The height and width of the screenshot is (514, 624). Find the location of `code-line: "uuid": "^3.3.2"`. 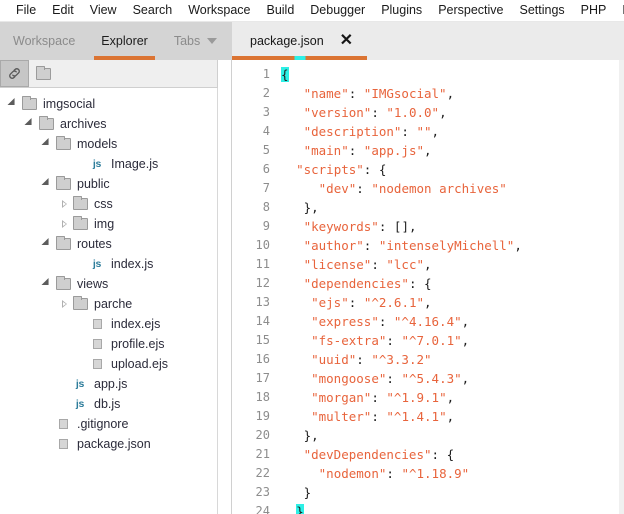

code-line: "uuid": "^3.3.2" is located at coordinates (452, 359).